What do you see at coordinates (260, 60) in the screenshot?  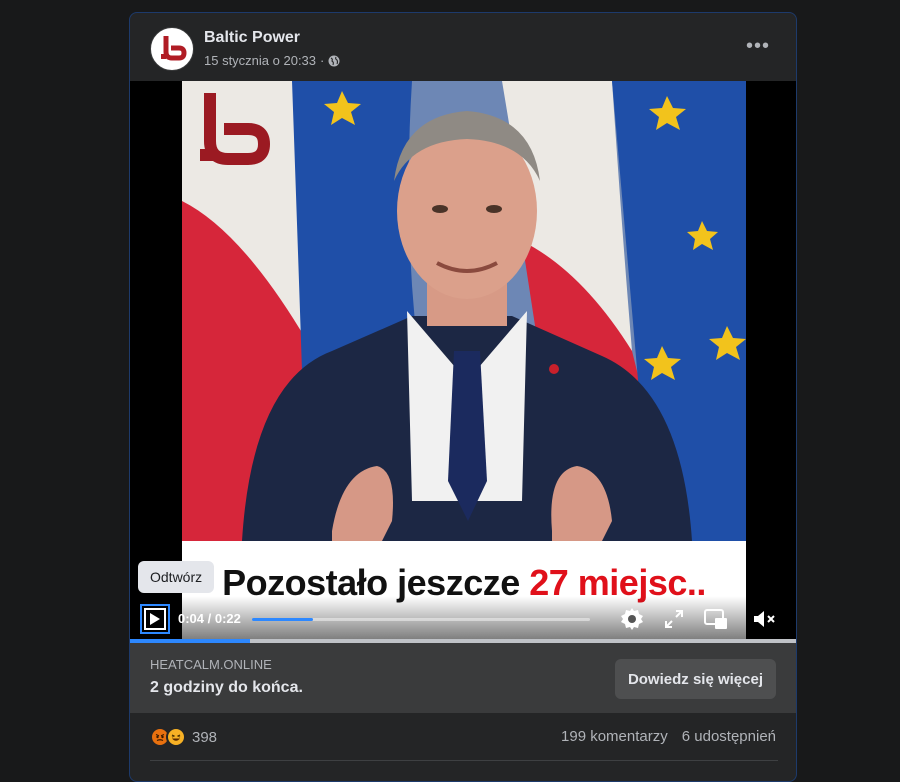 I see `post-timestamp: 15 stycznia o 20:33` at bounding box center [260, 60].